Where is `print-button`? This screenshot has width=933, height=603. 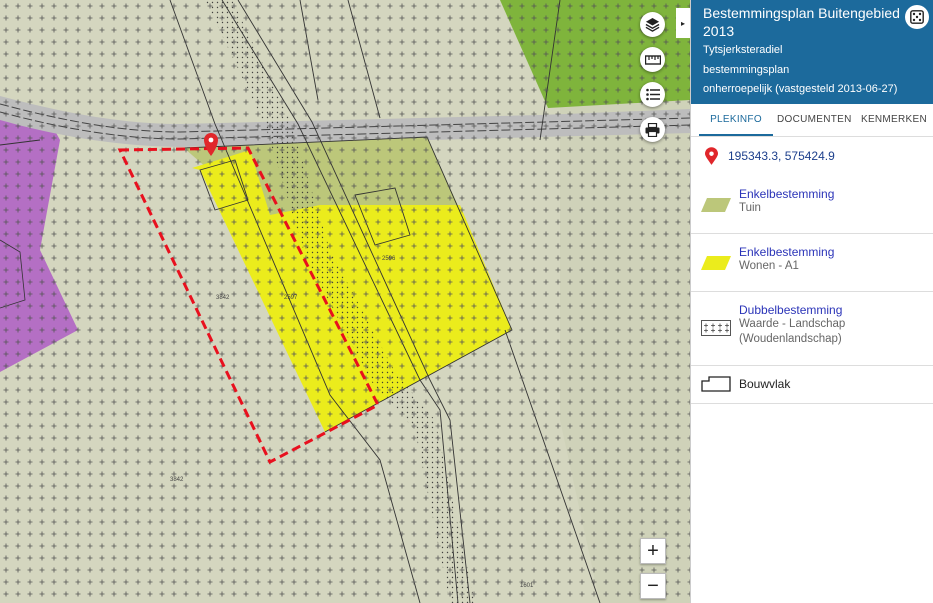
print-button is located at coordinates (652, 129).